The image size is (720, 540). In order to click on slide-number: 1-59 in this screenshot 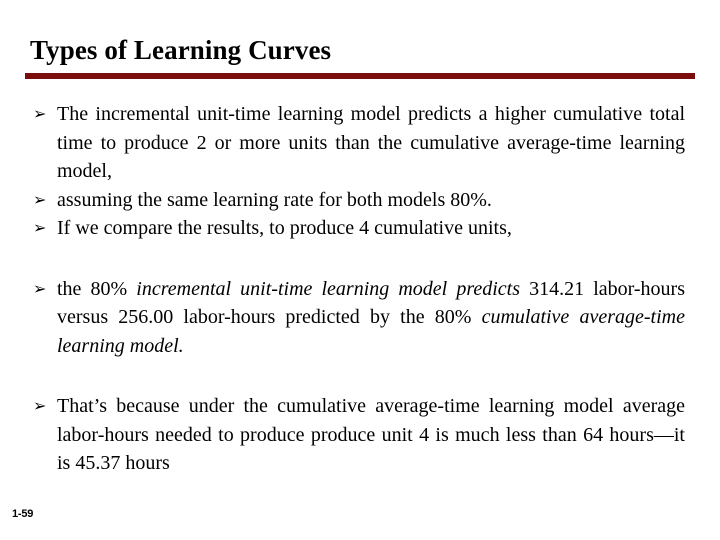, I will do `click(23, 514)`.